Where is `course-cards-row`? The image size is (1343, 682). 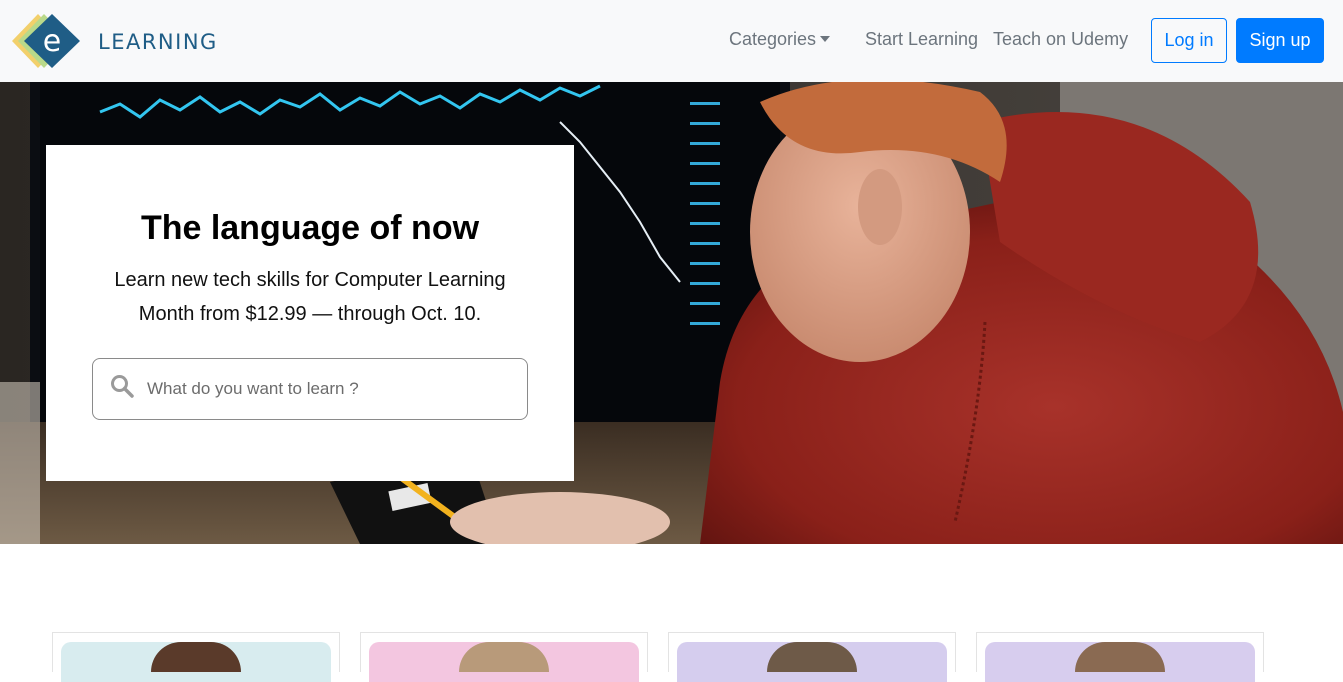 course-cards-row is located at coordinates (671, 657).